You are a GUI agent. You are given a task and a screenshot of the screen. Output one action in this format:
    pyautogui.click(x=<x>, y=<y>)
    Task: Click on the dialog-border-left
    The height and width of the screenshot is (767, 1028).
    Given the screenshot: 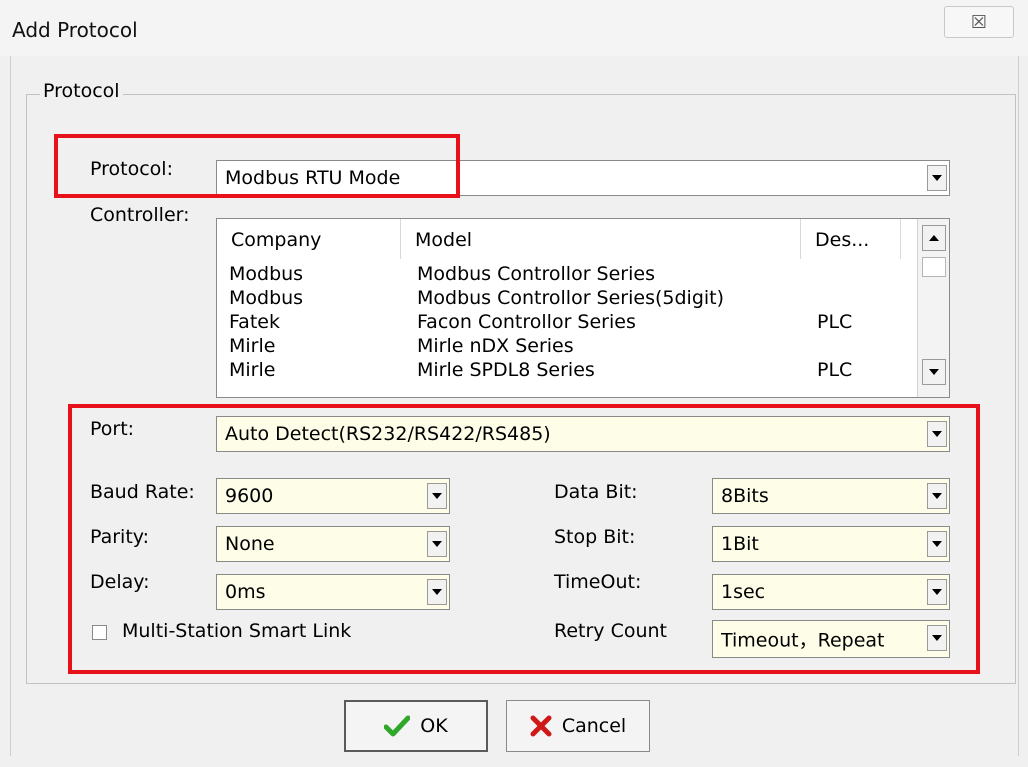 What is the action you would take?
    pyautogui.click(x=10, y=406)
    